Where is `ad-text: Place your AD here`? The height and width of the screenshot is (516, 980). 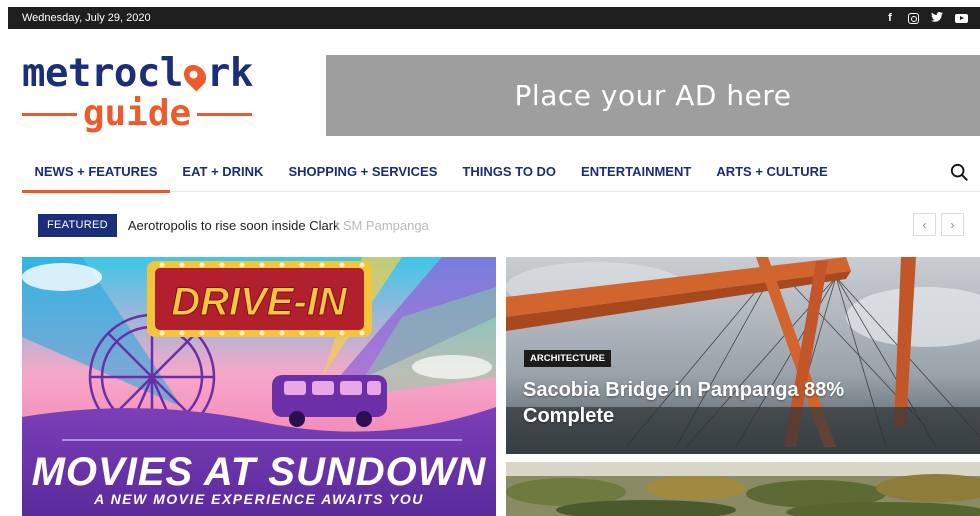 ad-text: Place your AD here is located at coordinates (653, 95).